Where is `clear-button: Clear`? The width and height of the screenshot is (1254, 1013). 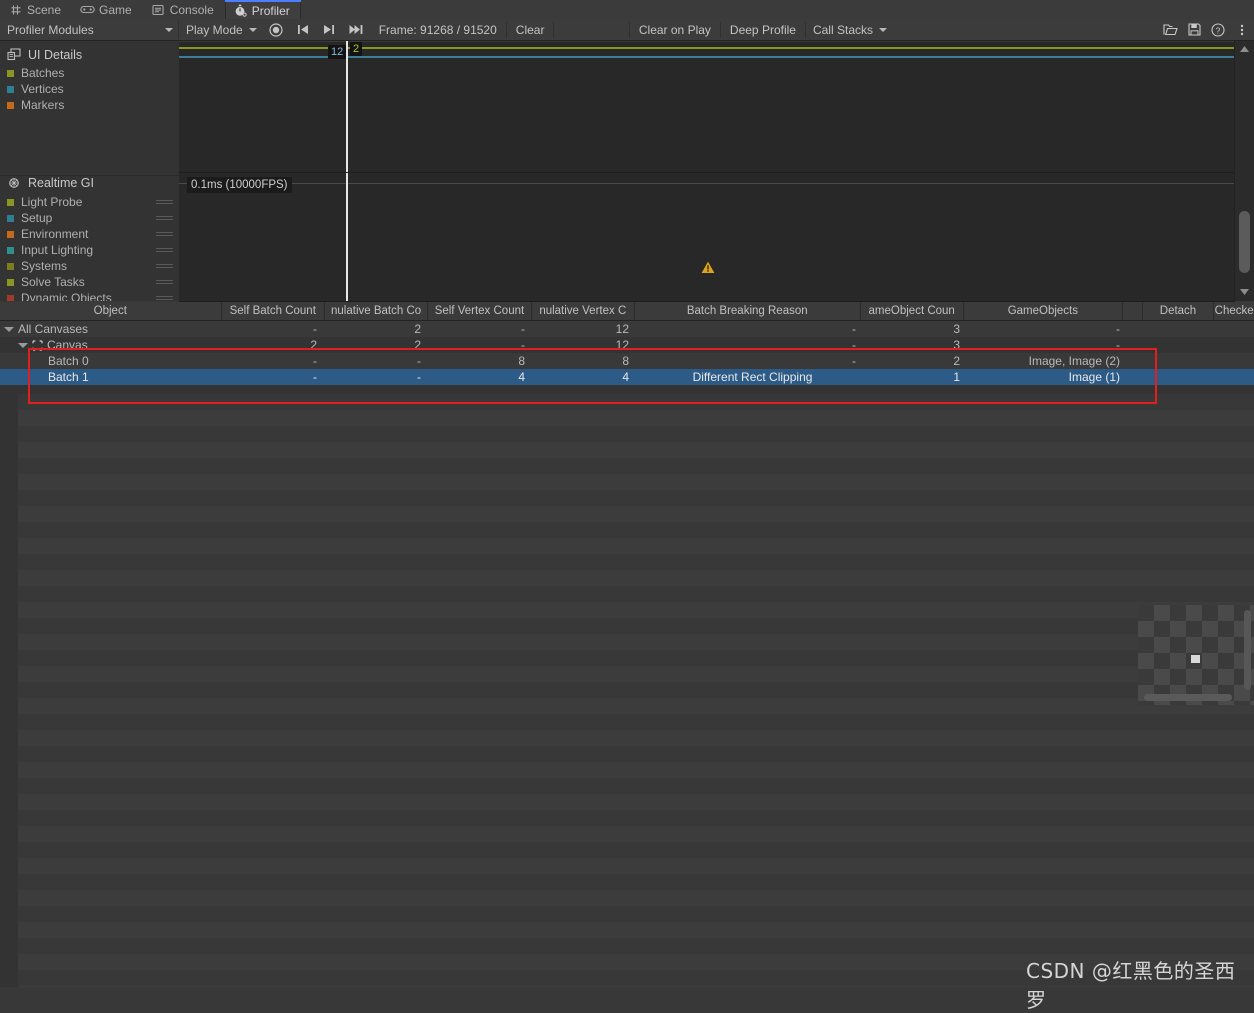
clear-button: Clear is located at coordinates (530, 30).